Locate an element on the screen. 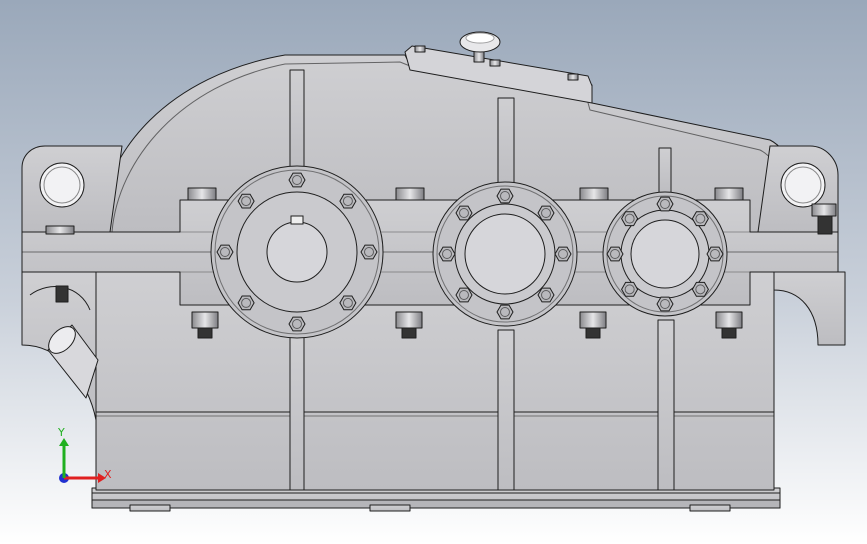 The height and width of the screenshot is (544, 867). output-shaft-bore is located at coordinates (665, 254).